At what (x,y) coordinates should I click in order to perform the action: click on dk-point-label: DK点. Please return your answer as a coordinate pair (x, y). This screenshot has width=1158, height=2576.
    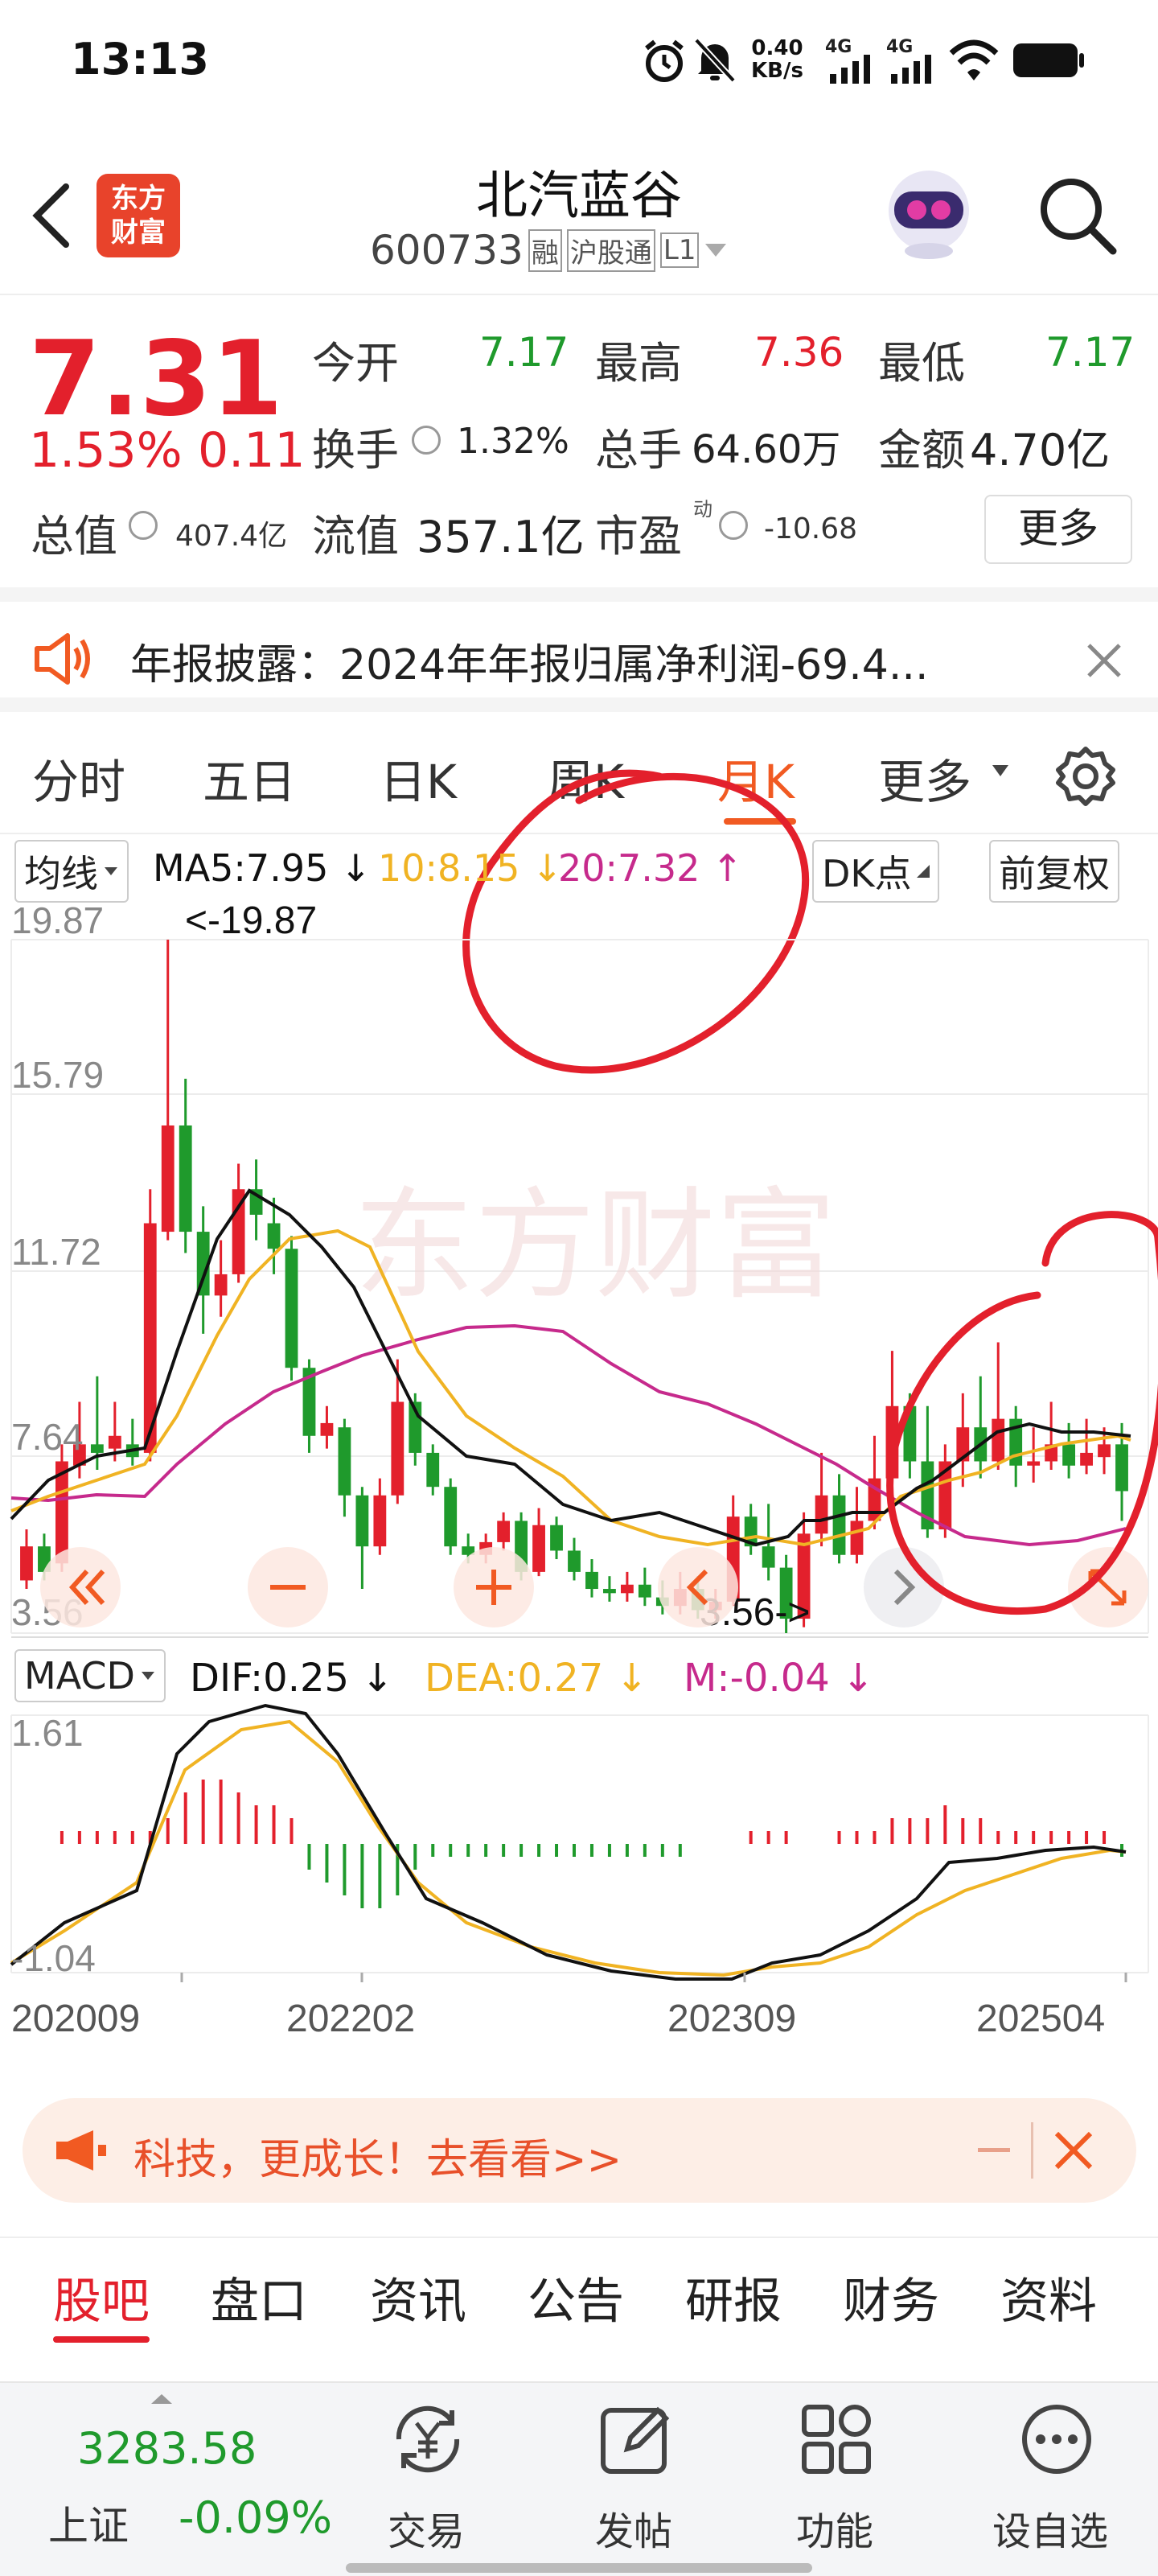
    Looking at the image, I should click on (867, 873).